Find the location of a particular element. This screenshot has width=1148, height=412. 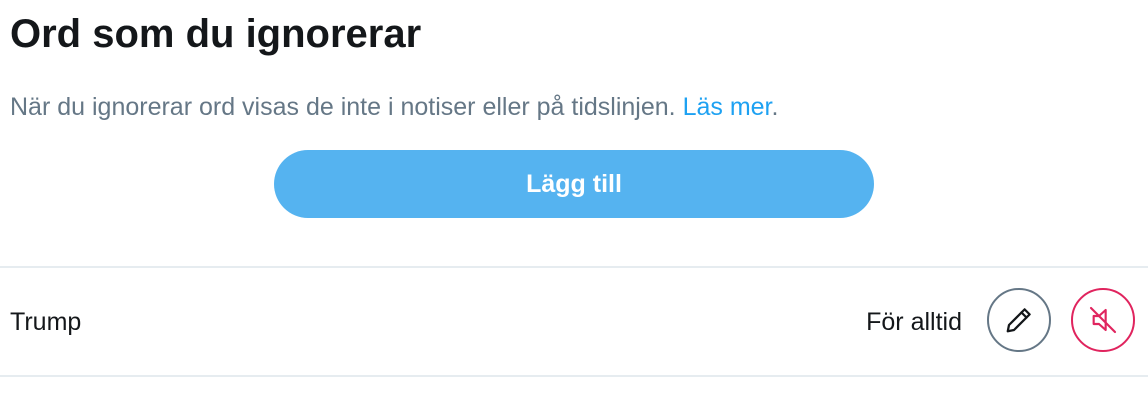

page-title: Ord som du ignorerar is located at coordinates (216, 34).